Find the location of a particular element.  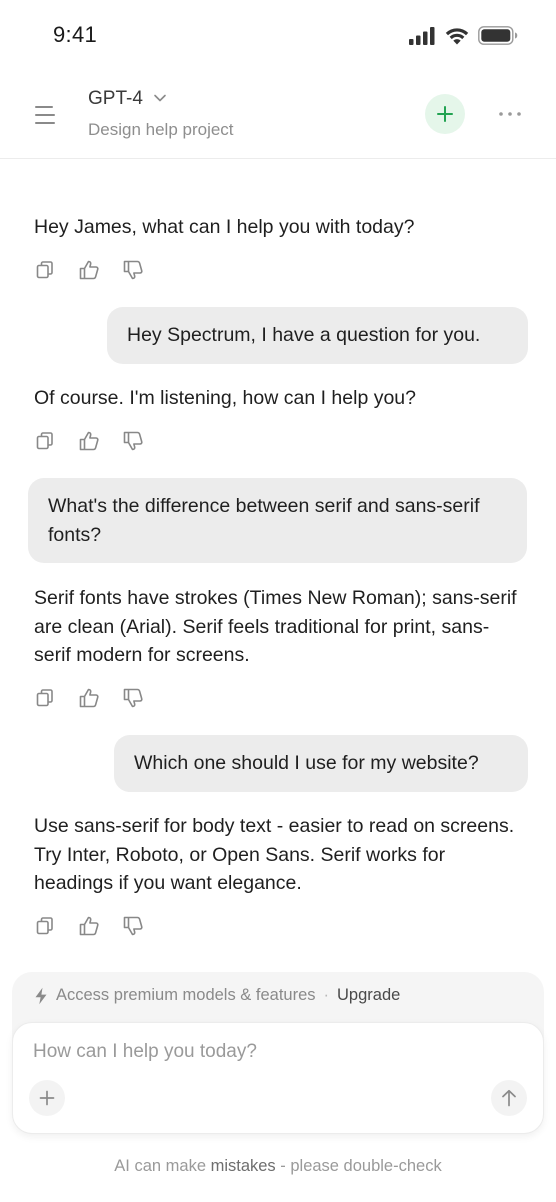

more-options-button is located at coordinates (510, 114).